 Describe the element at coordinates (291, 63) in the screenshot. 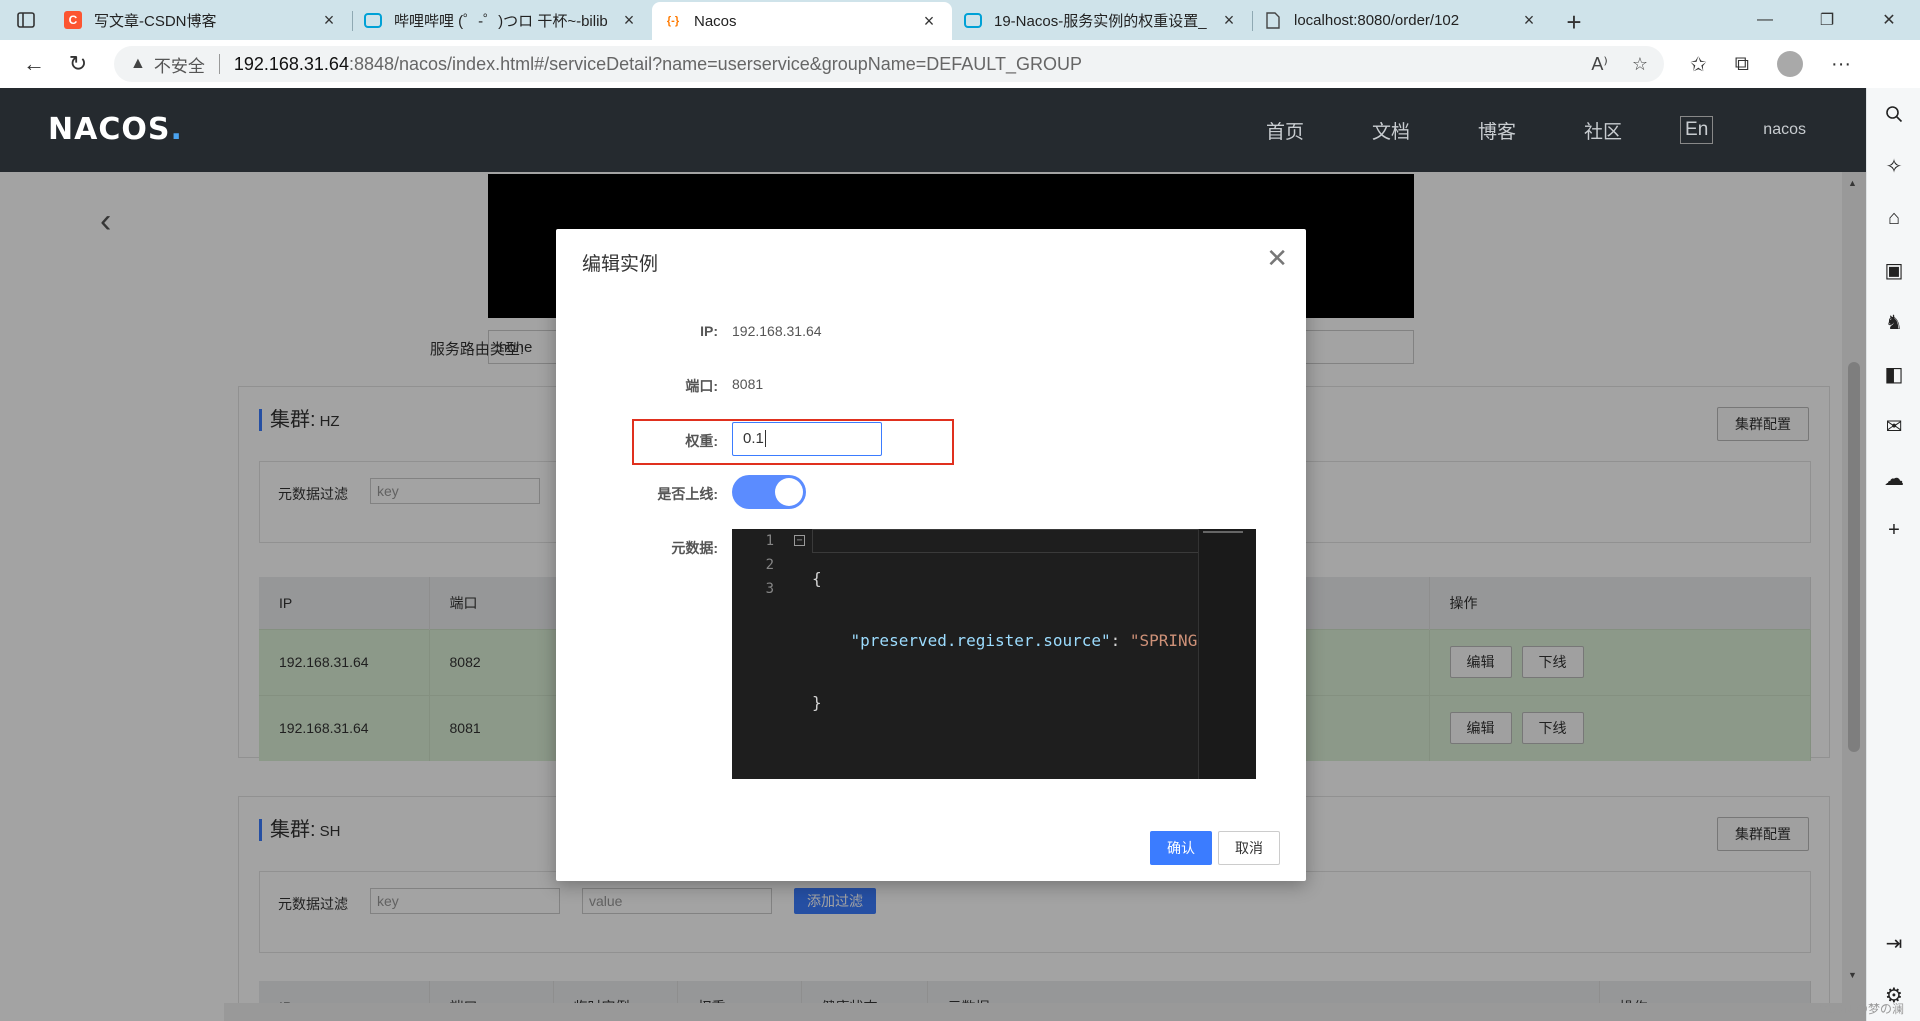

I see `url-host: 192.168.31.64` at that location.